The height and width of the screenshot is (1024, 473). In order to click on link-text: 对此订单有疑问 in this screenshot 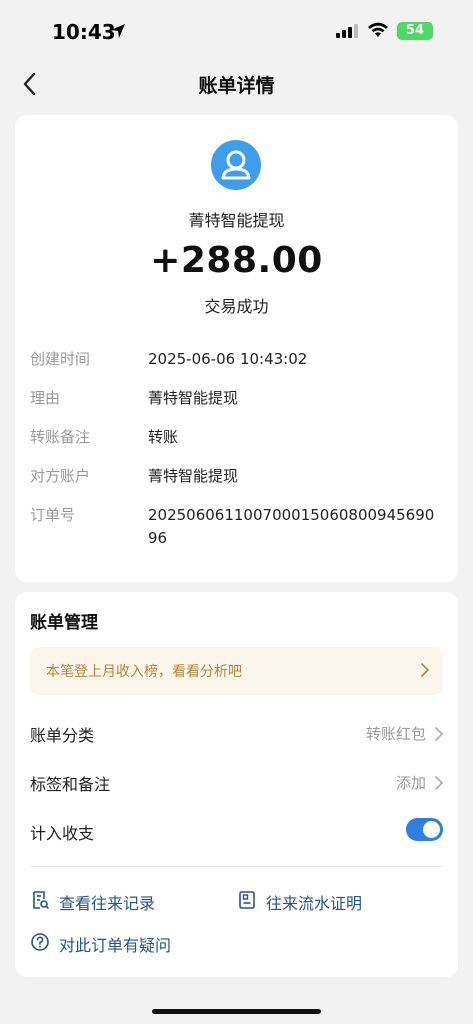, I will do `click(115, 945)`.